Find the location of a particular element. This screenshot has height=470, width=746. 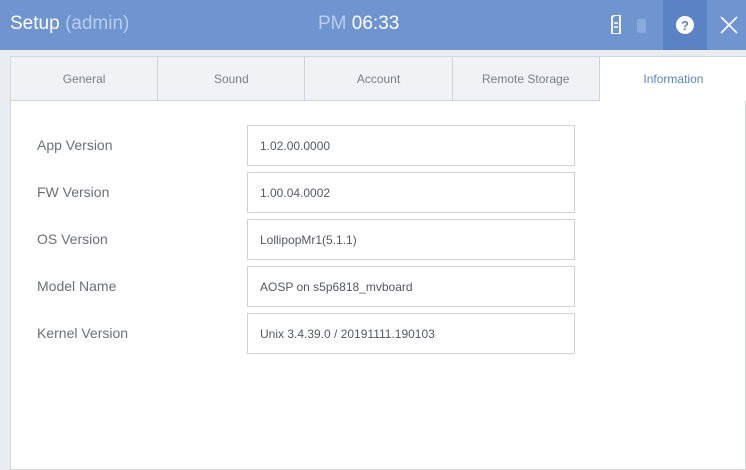

os-version-label: OS Version is located at coordinates (72, 239).